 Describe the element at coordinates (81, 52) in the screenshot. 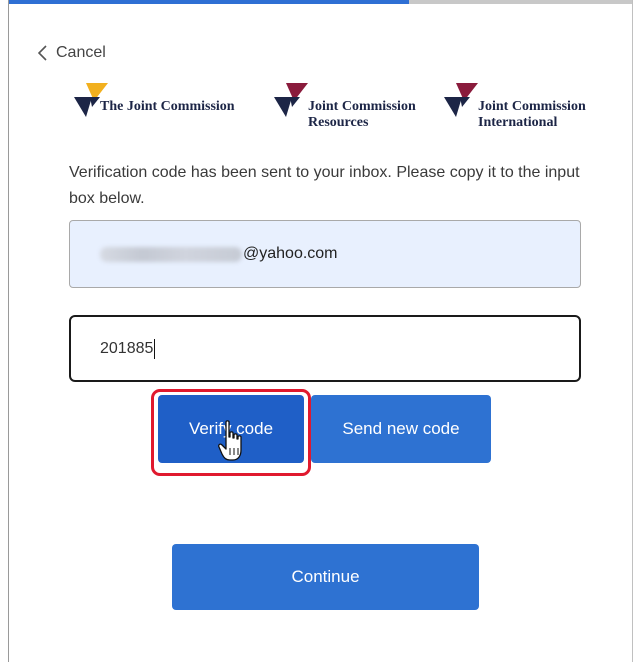

I see `cancel-label: Cancel` at that location.